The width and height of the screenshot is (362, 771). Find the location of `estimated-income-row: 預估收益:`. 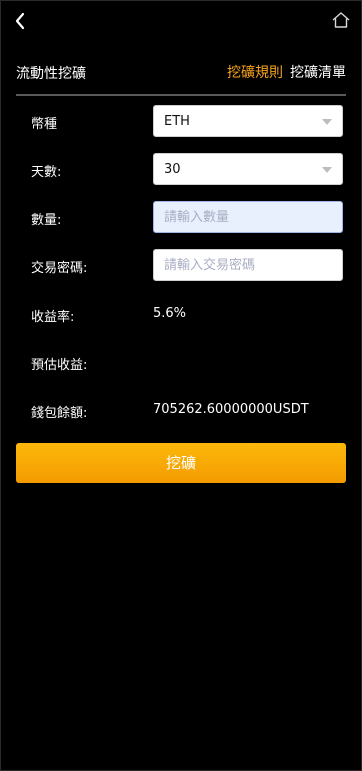

estimated-income-row: 預估收益: is located at coordinates (188, 363).